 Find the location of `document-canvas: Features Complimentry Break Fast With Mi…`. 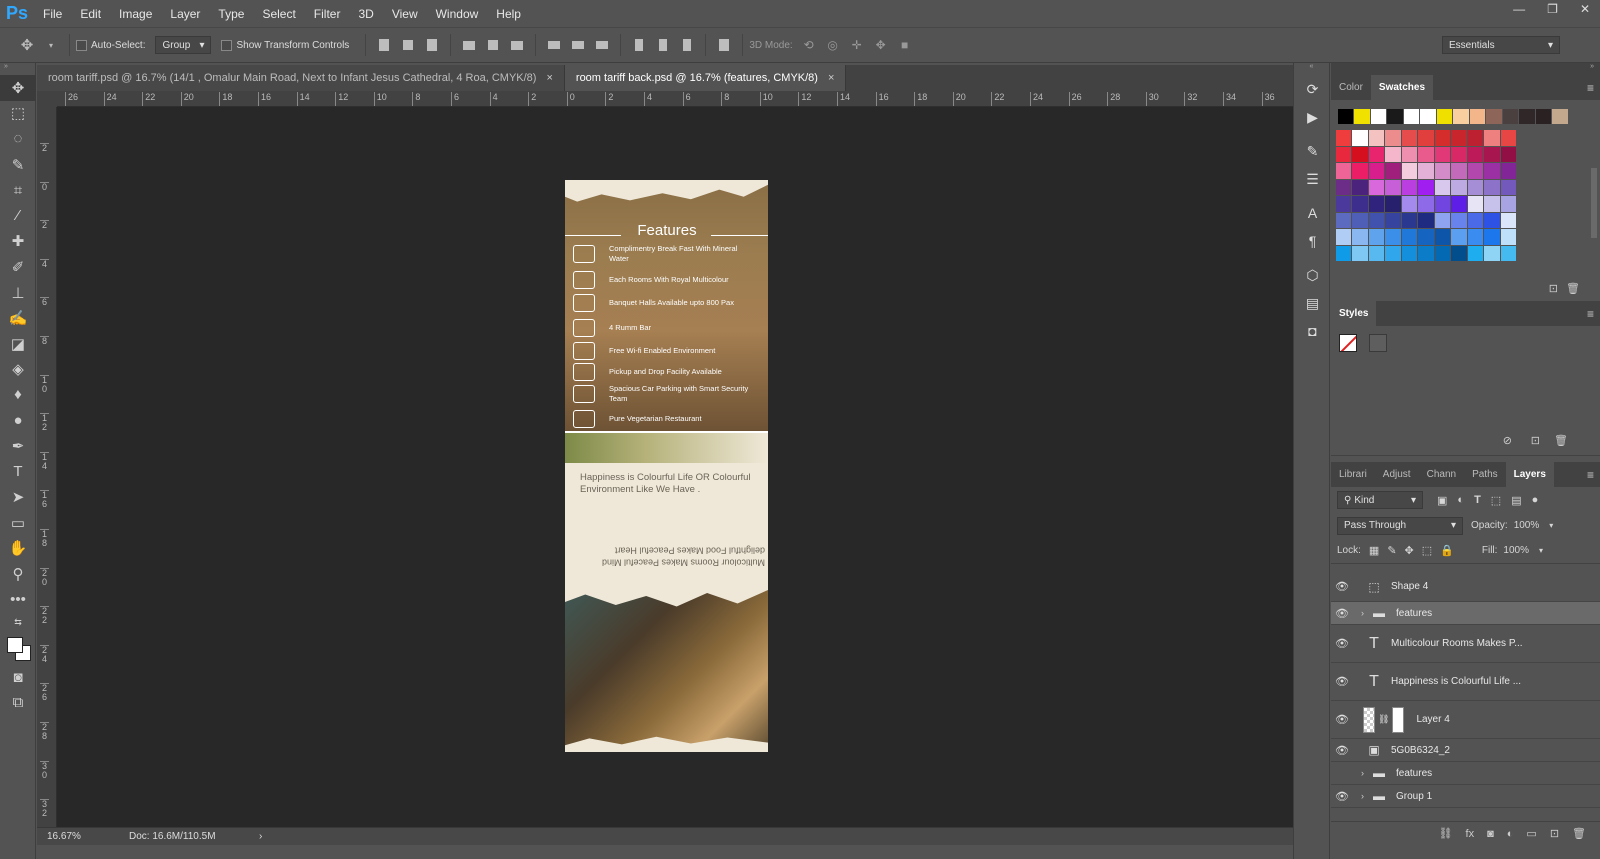

document-canvas: Features Complimentry Break Fast With Mi… is located at coordinates (666, 466).